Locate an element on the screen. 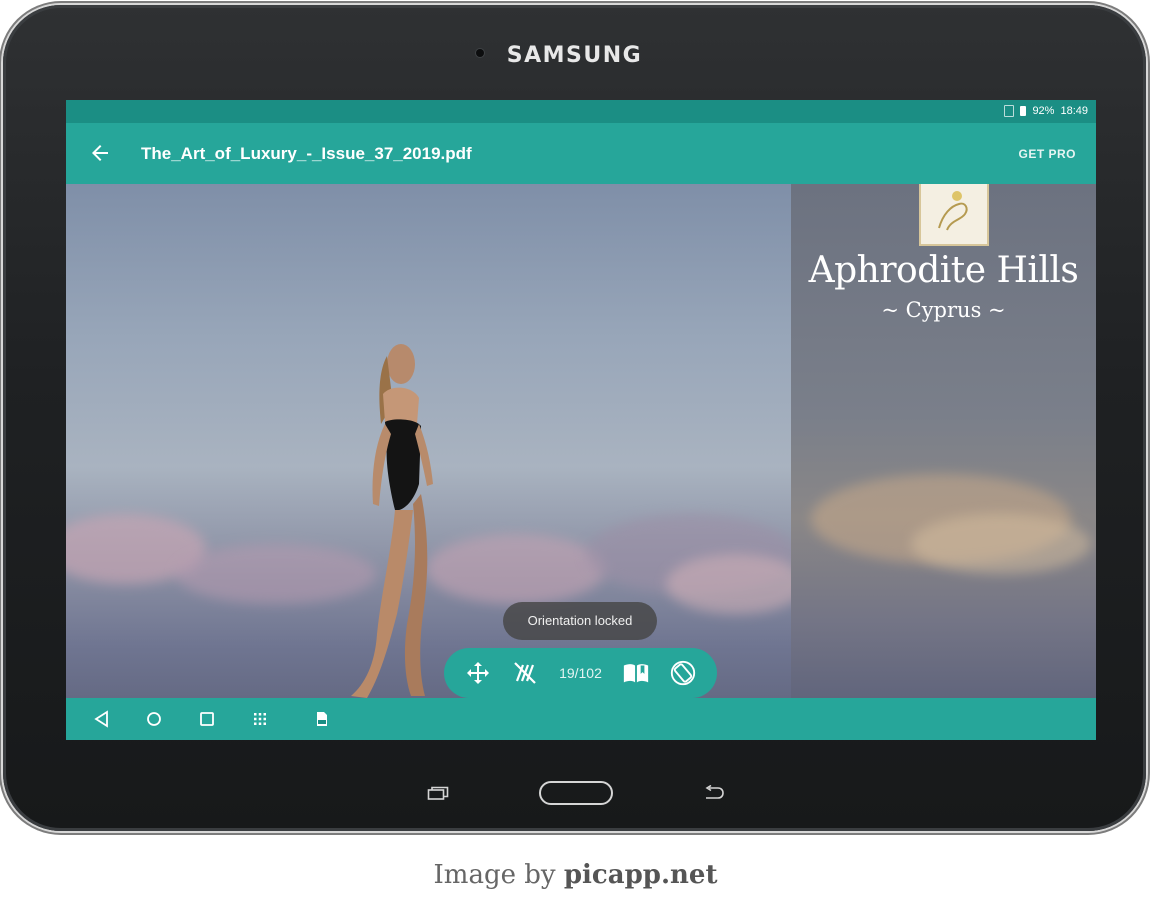 The image size is (1151, 900). toast-message: Orientation locked is located at coordinates (580, 621).